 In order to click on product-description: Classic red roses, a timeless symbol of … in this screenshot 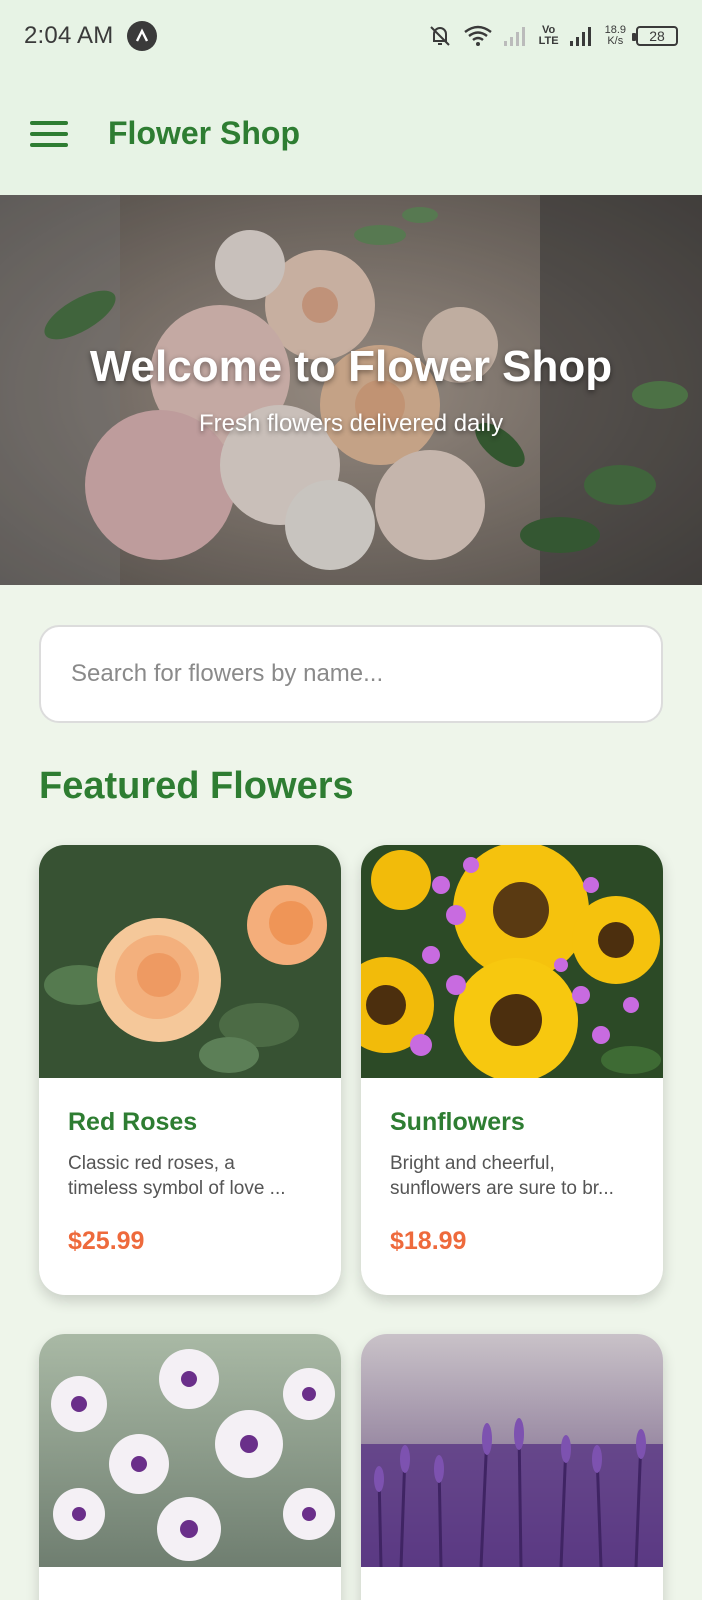, I will do `click(177, 1176)`.